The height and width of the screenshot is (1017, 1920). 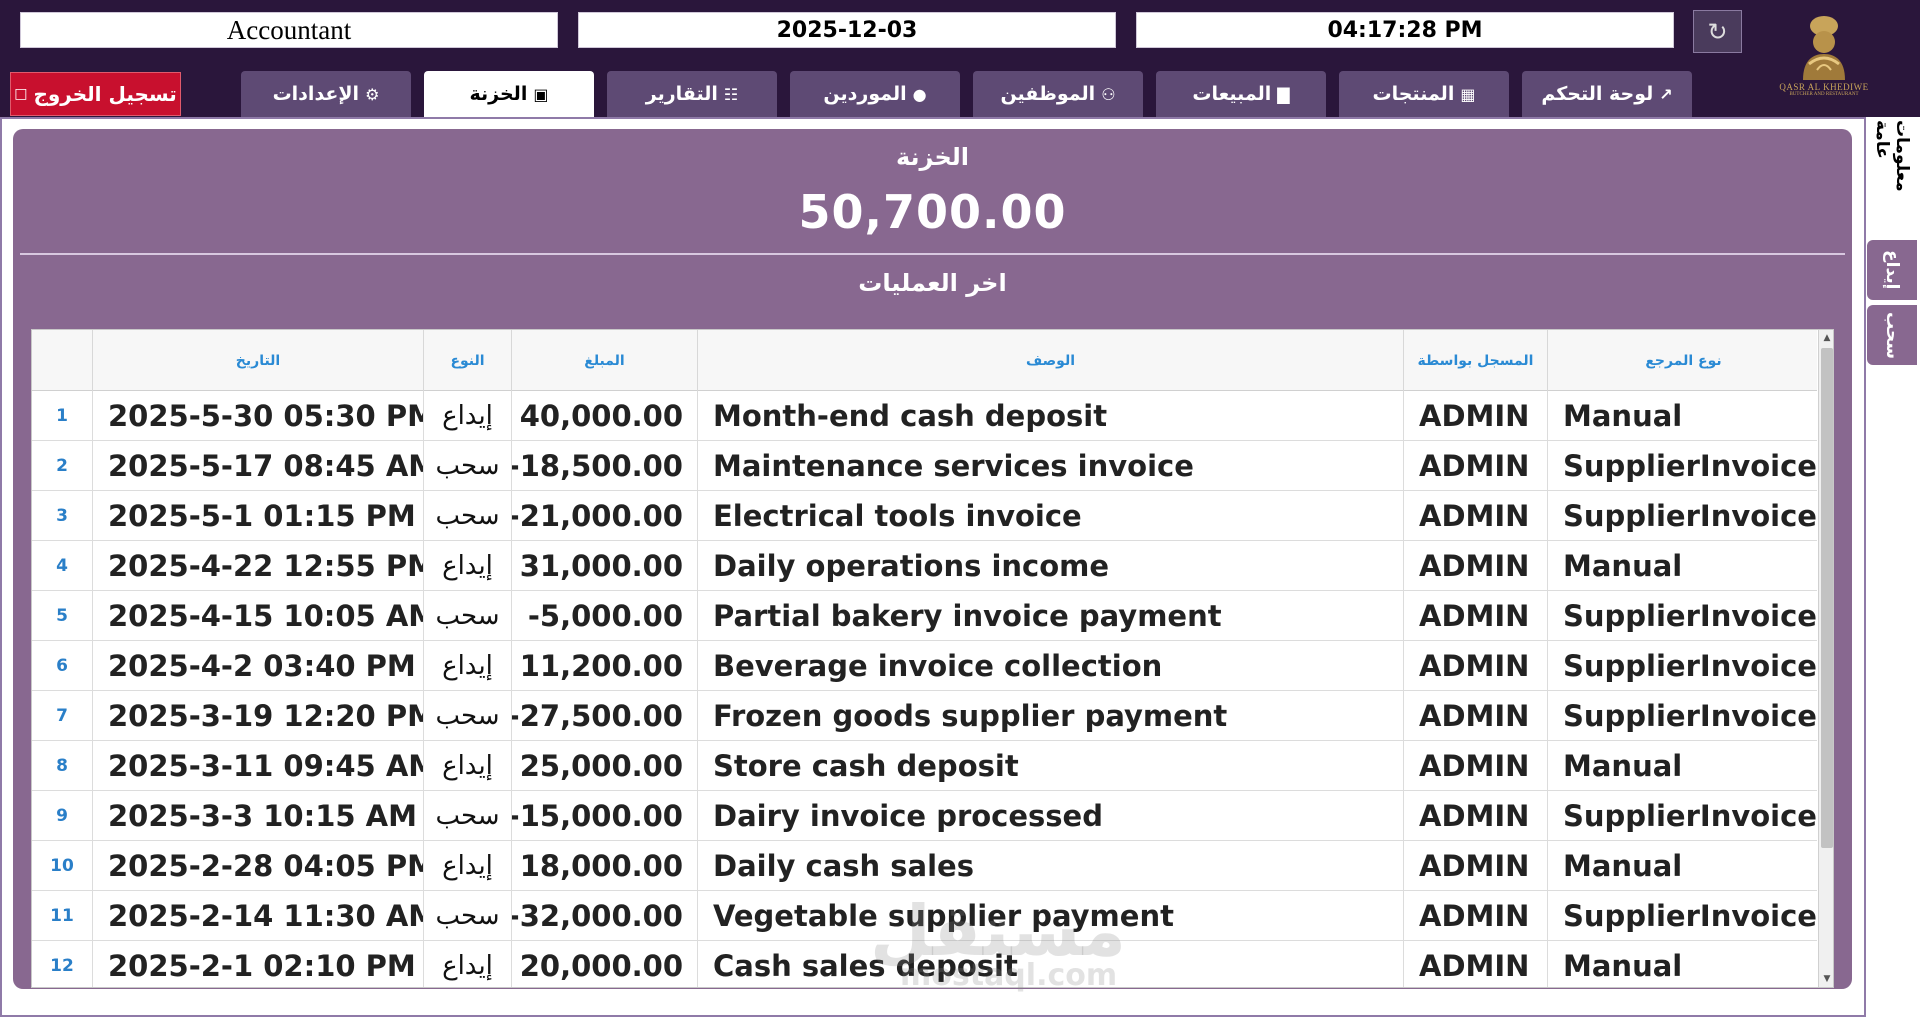 I want to click on logout-button: □ تسجيل الخروج, so click(x=95, y=94).